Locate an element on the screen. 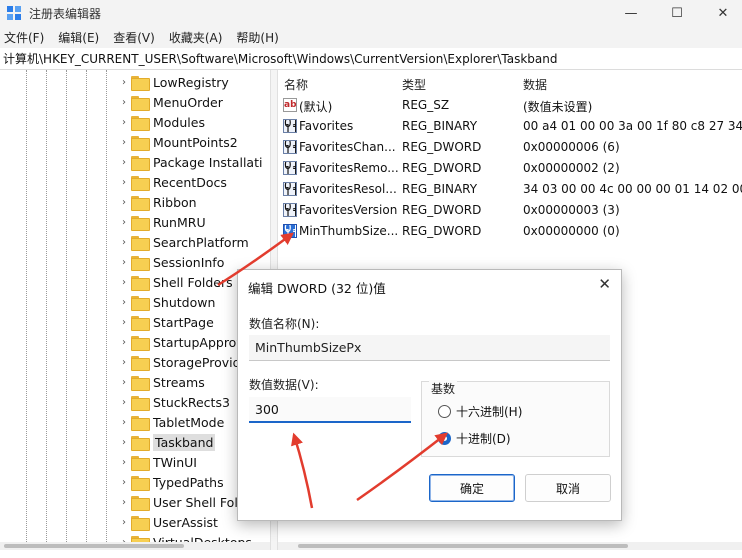 The image size is (742, 558). tree-item: › Ribbon is located at coordinates (157, 202).